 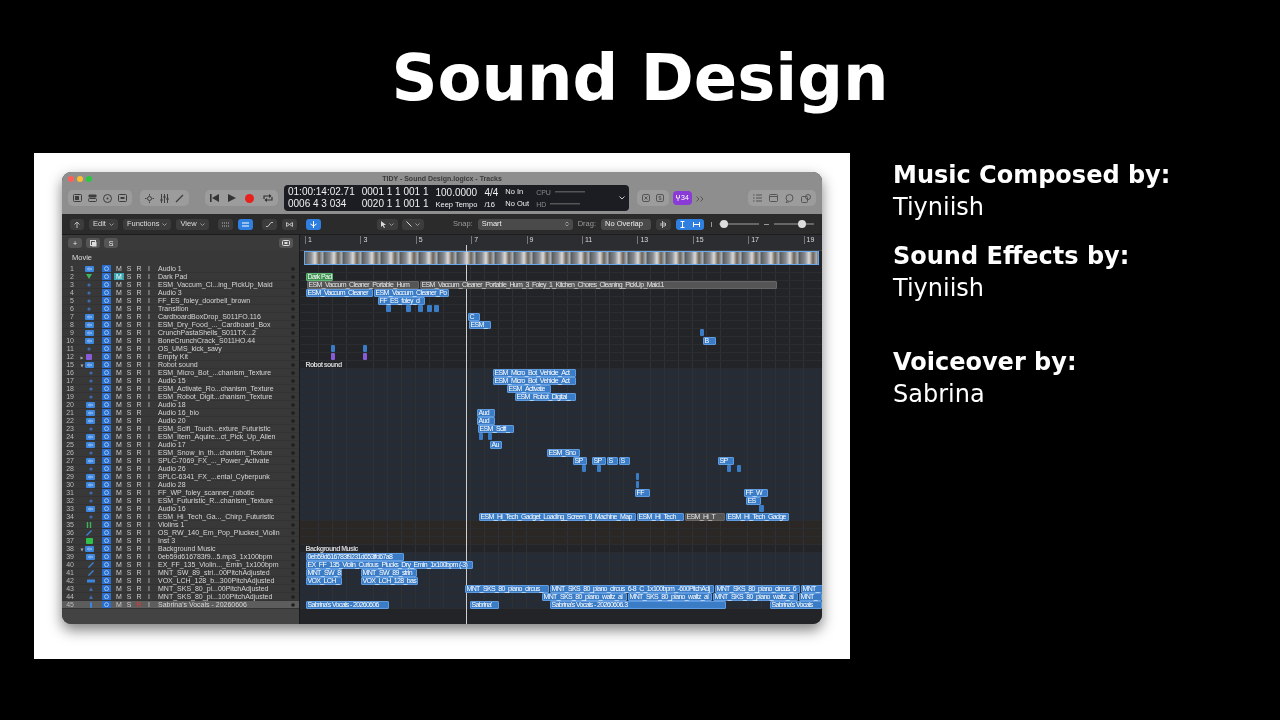 I want to click on zoom-button, so click(x=89, y=179).